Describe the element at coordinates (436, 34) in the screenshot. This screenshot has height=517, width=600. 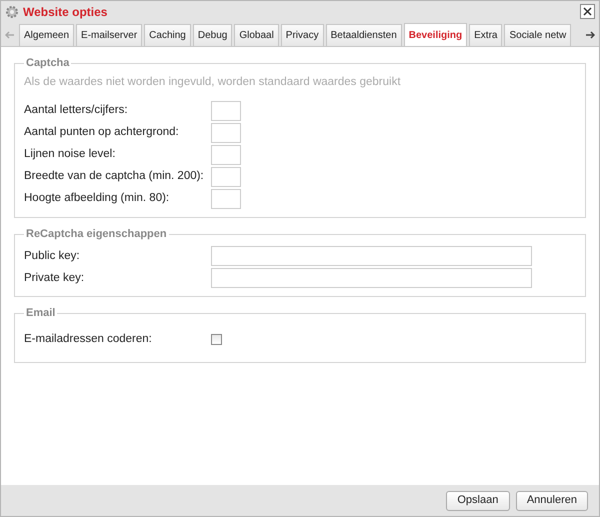
I see `tab: Beveiliging` at that location.